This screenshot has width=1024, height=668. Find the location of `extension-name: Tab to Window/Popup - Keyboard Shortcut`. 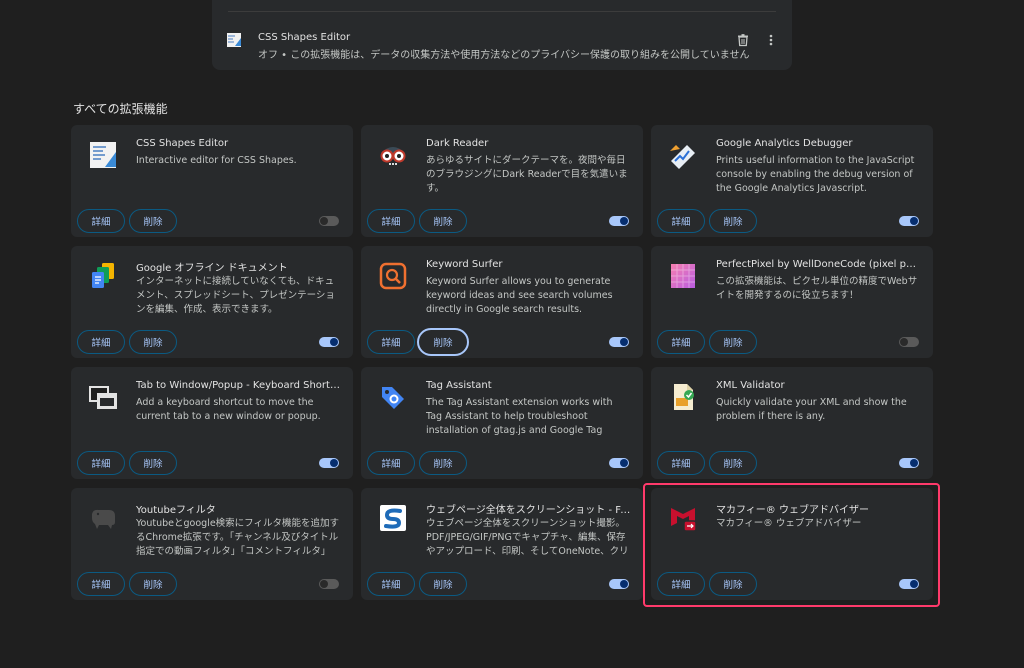

extension-name: Tab to Window/Popup - Keyboard Shortcut is located at coordinates (238, 385).